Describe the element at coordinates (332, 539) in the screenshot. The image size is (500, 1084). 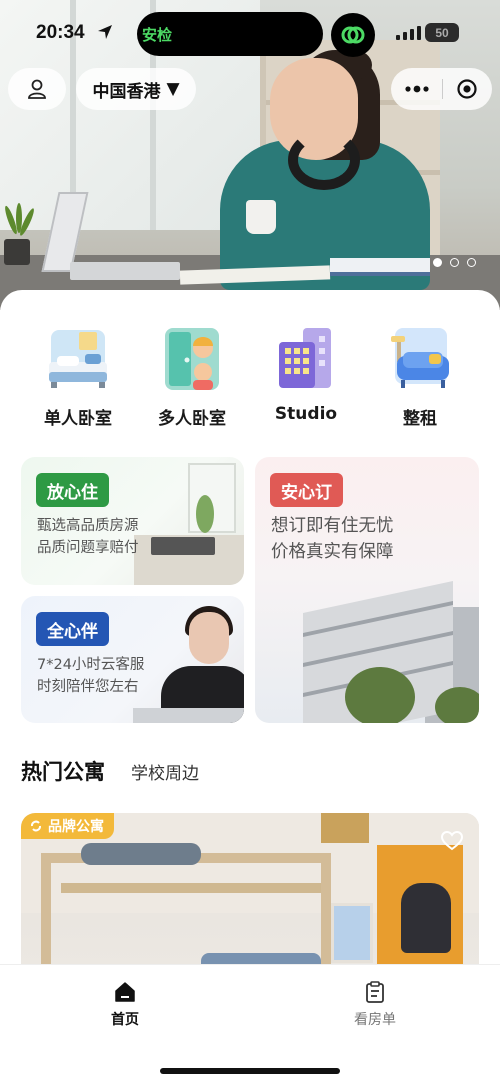
I see `feature-description: 想订即有住无忧 价格真实有保障` at that location.